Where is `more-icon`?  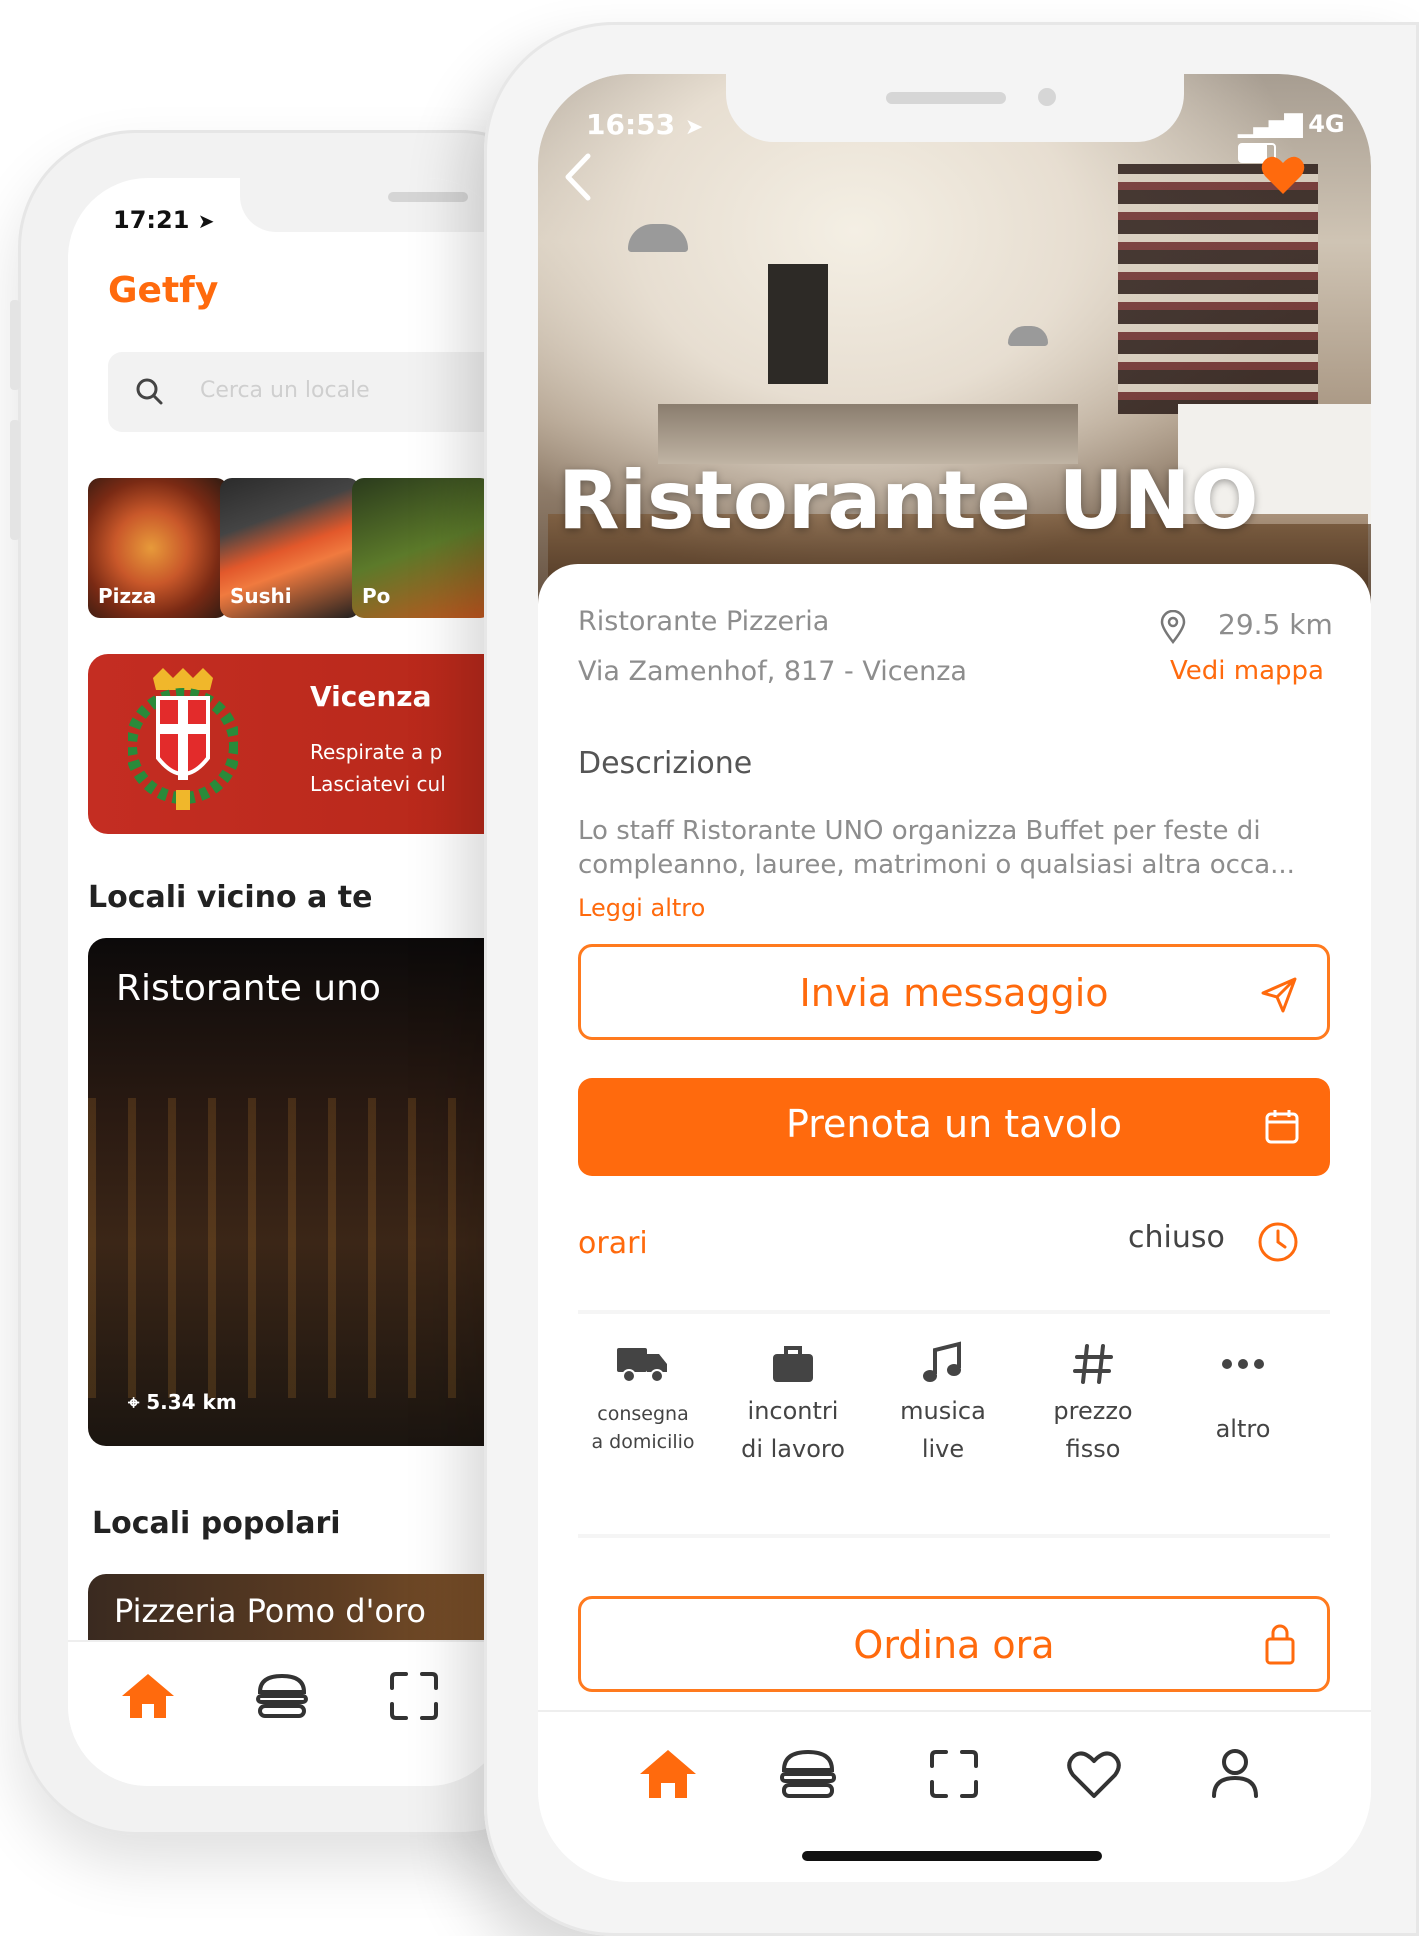 more-icon is located at coordinates (1243, 1364).